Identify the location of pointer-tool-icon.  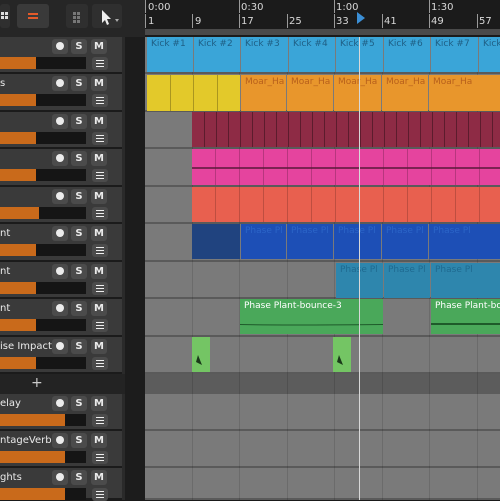
(107, 16).